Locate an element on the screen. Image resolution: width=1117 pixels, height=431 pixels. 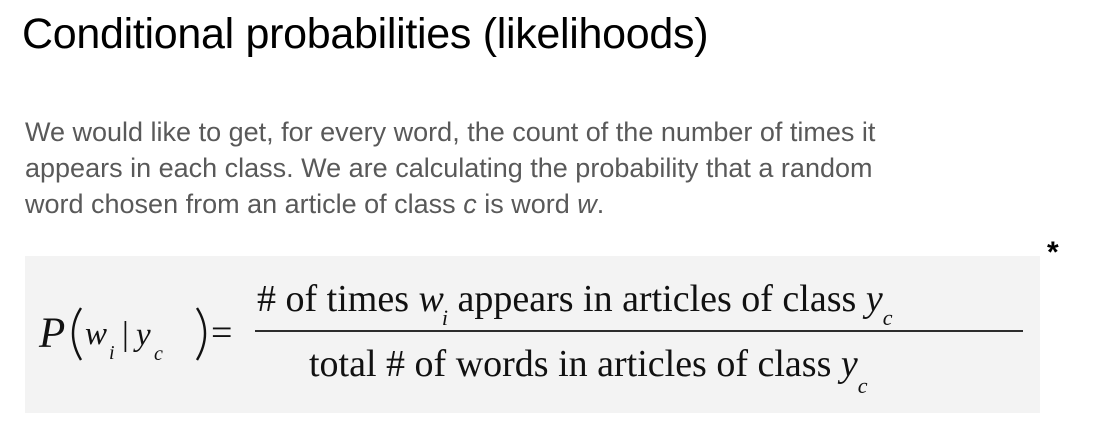
slide-title: Conditional probabilities (likelihoods) is located at coordinates (365, 34).